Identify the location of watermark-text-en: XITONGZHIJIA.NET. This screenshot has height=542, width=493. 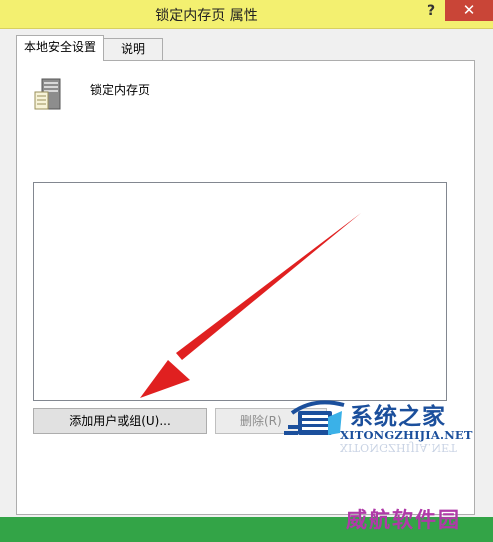
(406, 435).